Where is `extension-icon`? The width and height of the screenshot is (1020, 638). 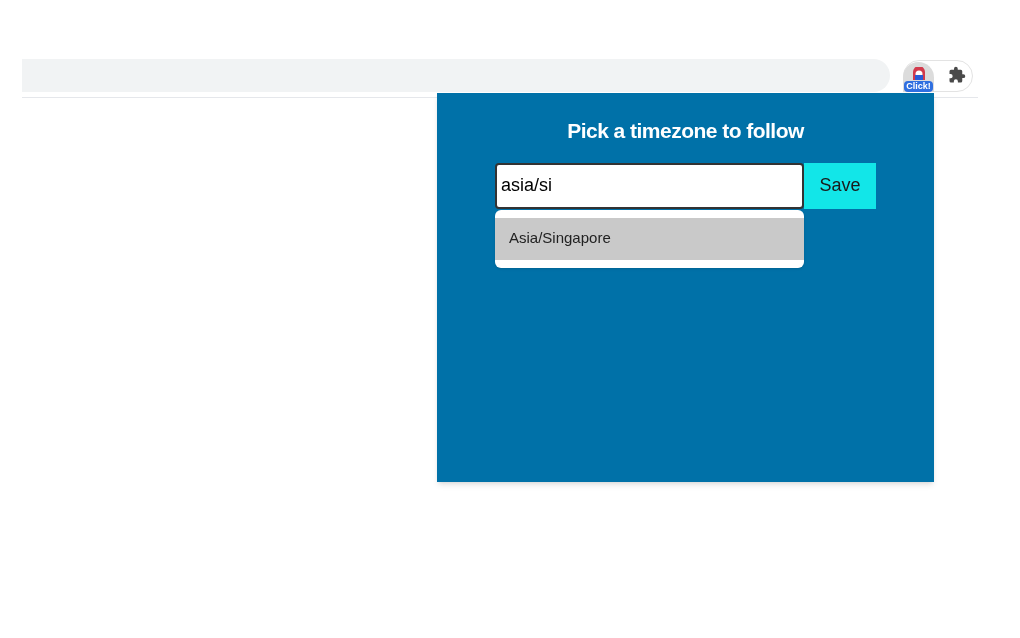 extension-icon is located at coordinates (918, 74).